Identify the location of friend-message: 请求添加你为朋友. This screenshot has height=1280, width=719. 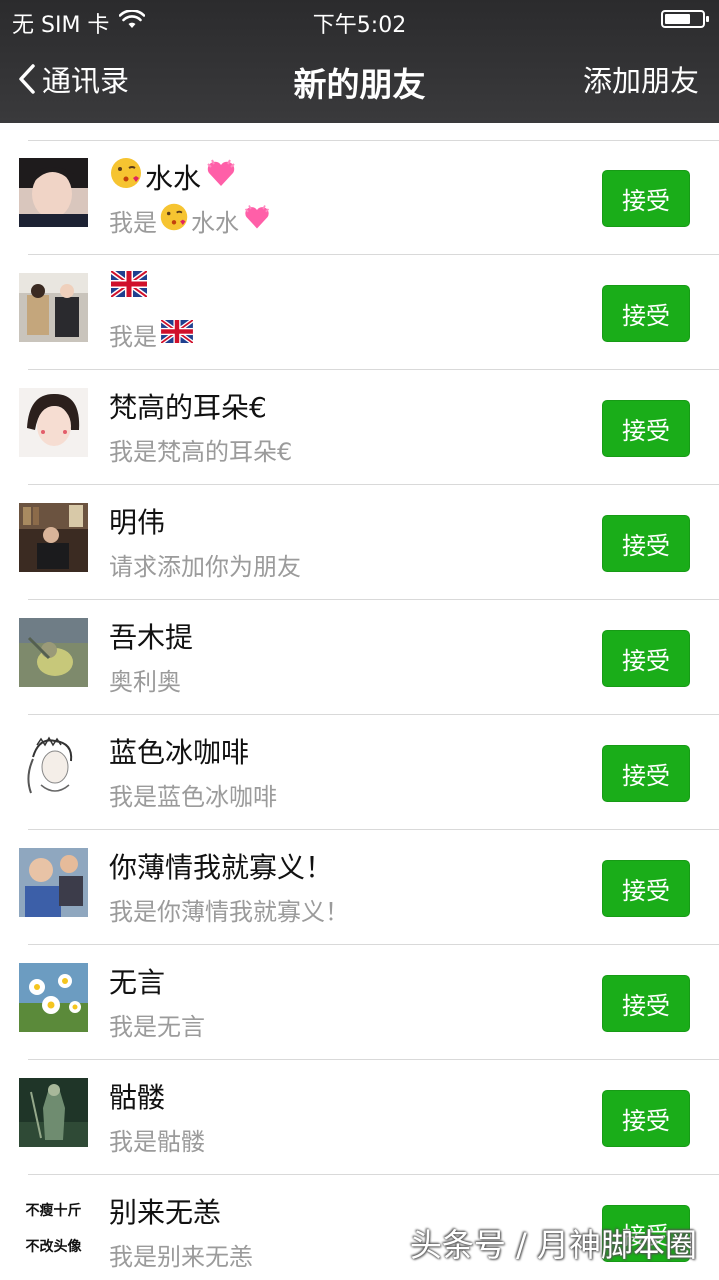
(205, 567).